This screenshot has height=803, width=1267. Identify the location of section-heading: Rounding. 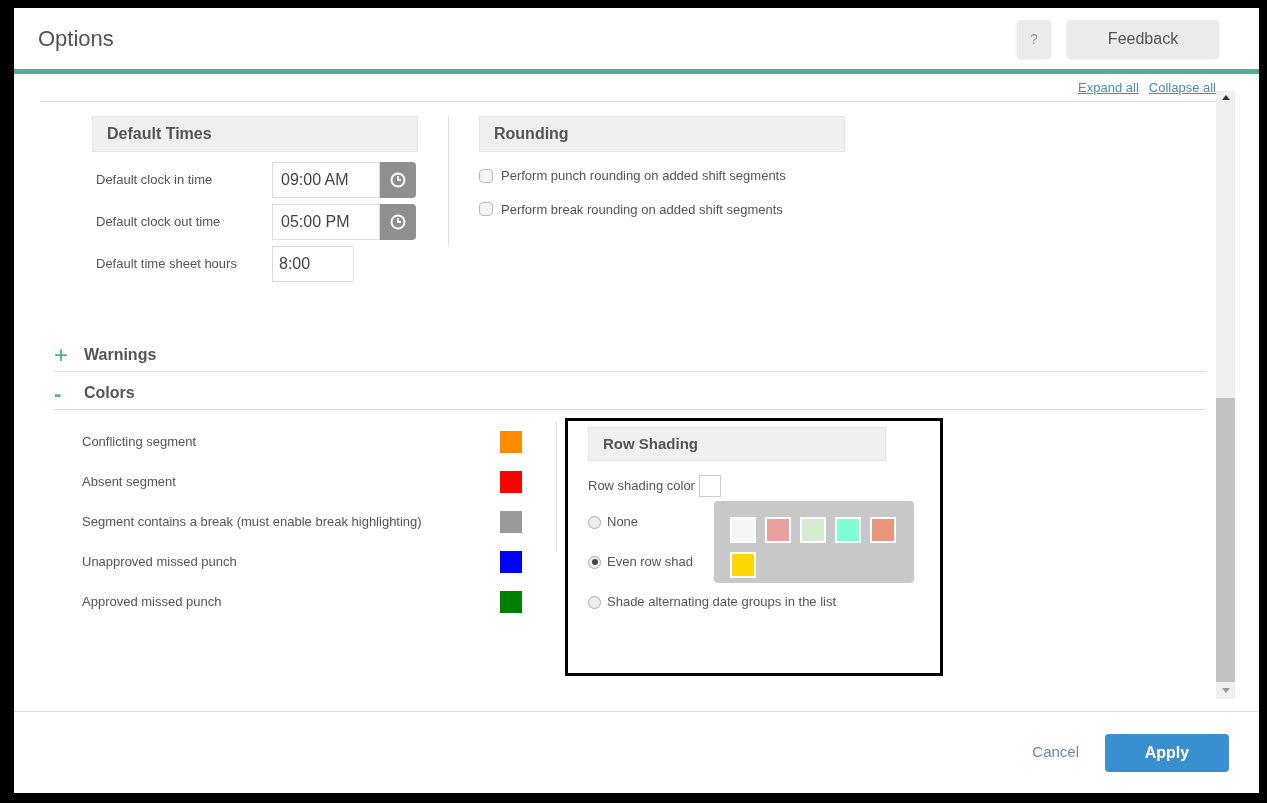
(662, 134).